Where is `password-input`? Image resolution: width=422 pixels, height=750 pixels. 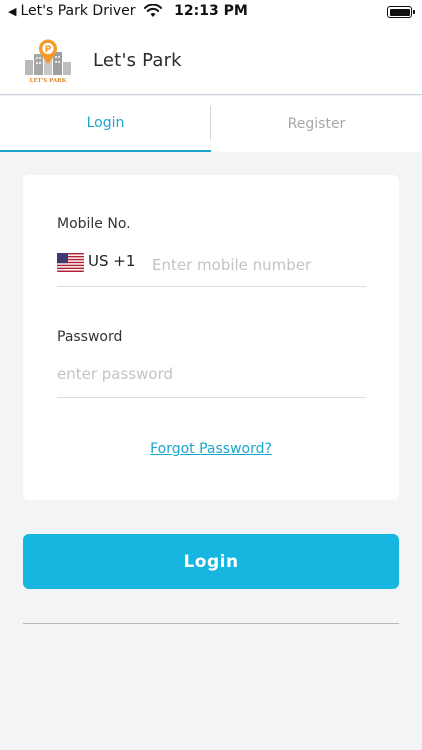 password-input is located at coordinates (207, 374).